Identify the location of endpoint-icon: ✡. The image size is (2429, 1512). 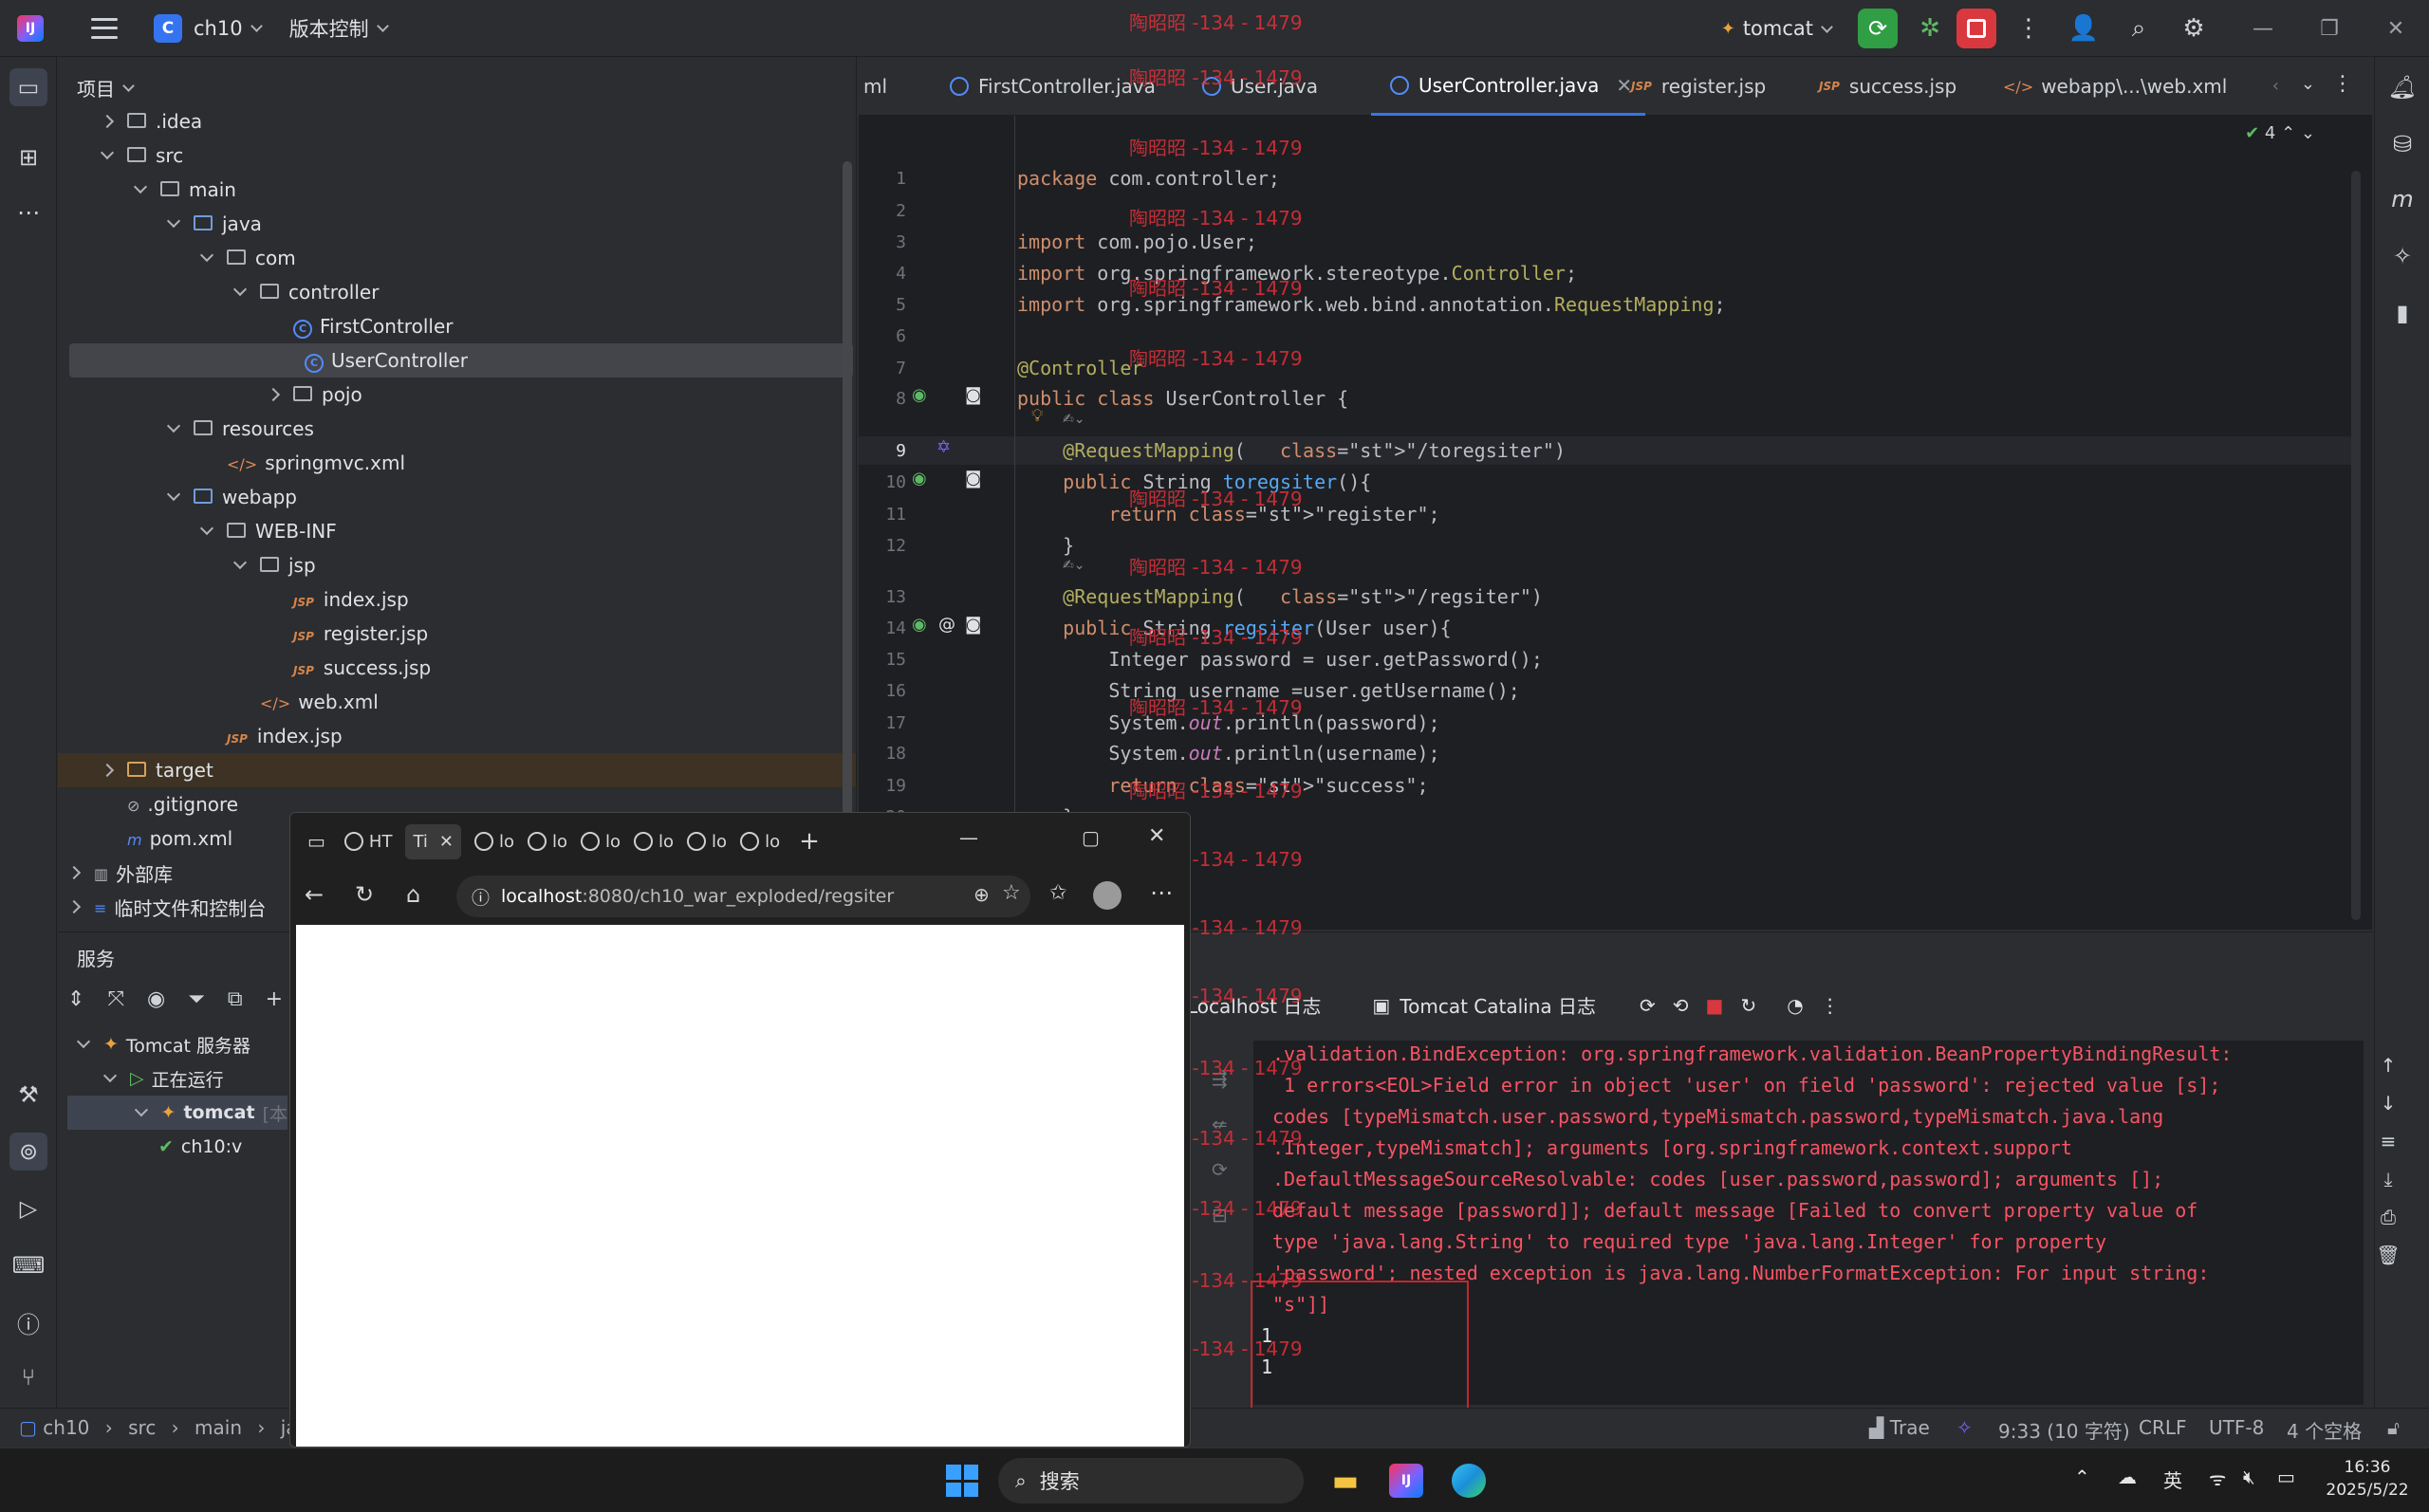
(943, 447).